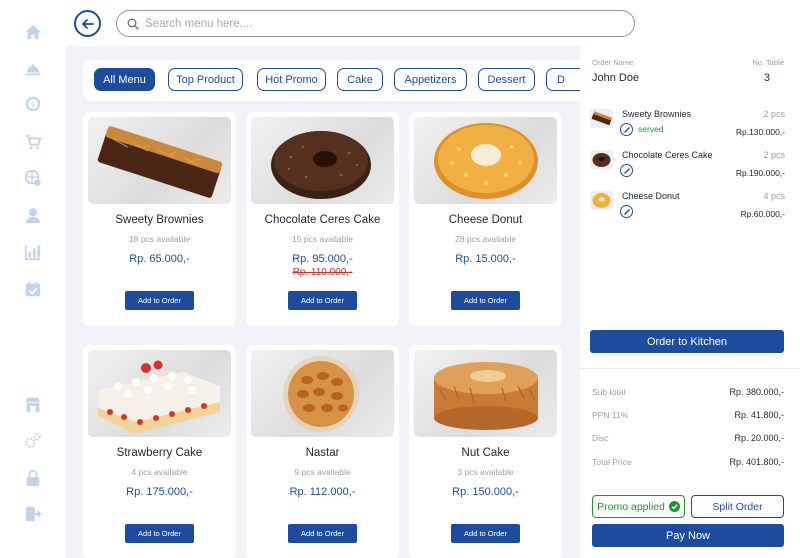 This screenshot has height=558, width=800. I want to click on home-icon, so click(33, 32).